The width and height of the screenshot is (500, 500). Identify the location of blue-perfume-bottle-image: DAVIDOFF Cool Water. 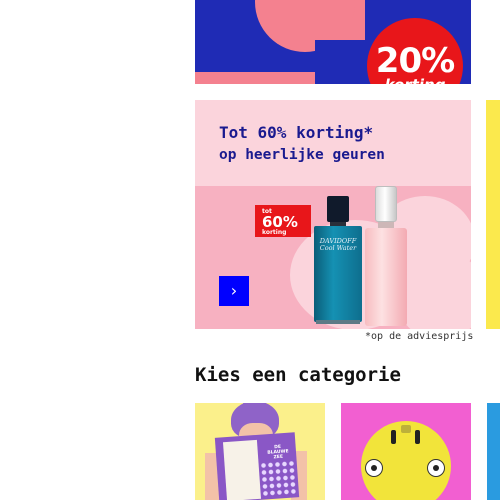
(338, 260).